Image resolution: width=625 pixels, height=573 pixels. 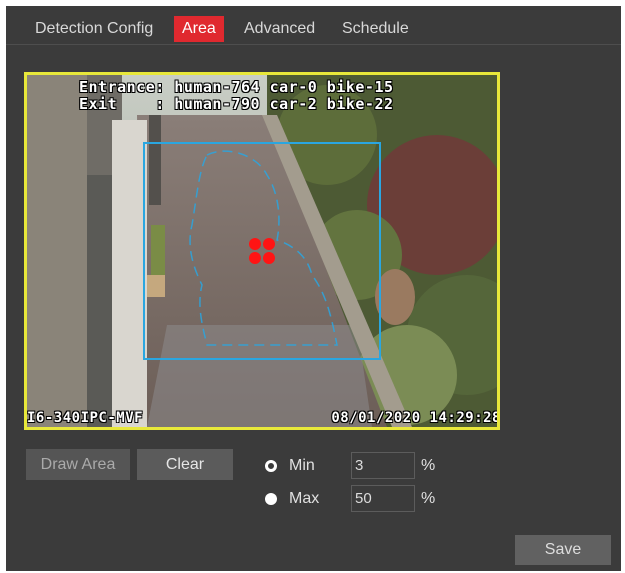 What do you see at coordinates (271, 466) in the screenshot?
I see `min-radio-button` at bounding box center [271, 466].